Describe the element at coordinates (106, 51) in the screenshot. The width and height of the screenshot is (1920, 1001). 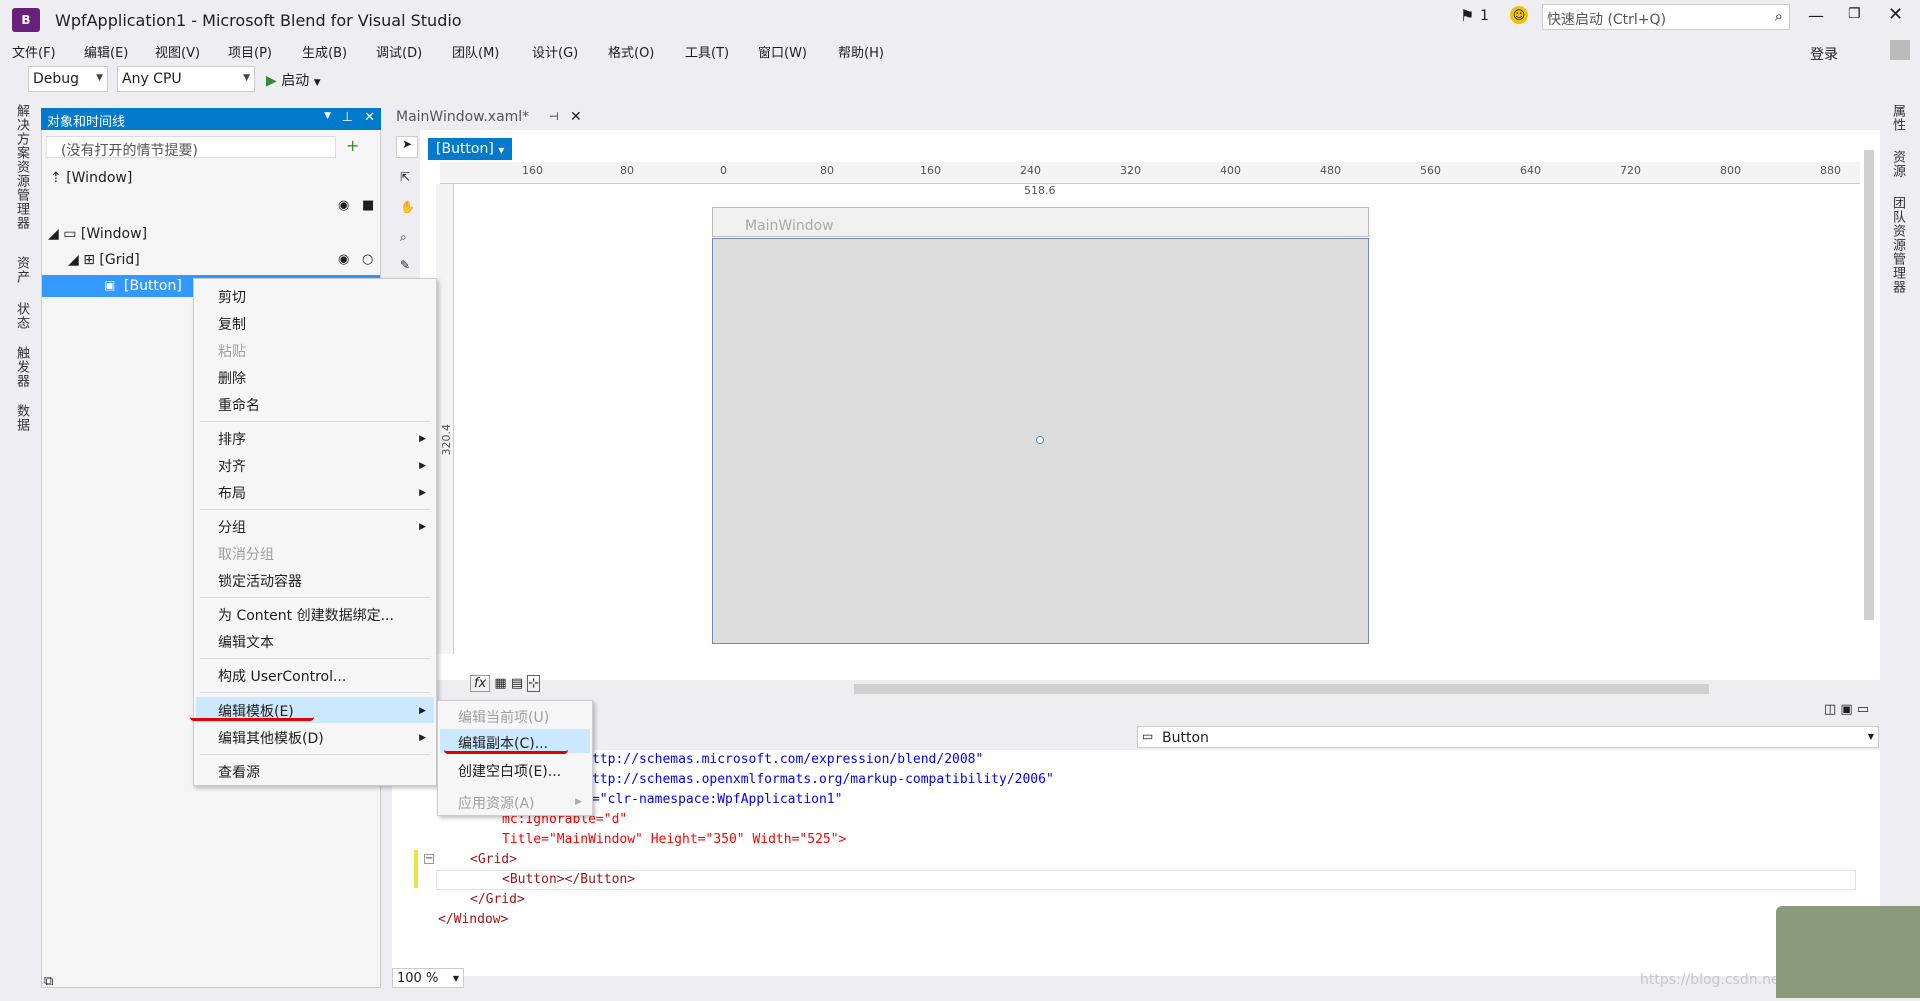
I see `menu-edit: 编辑(E)` at that location.